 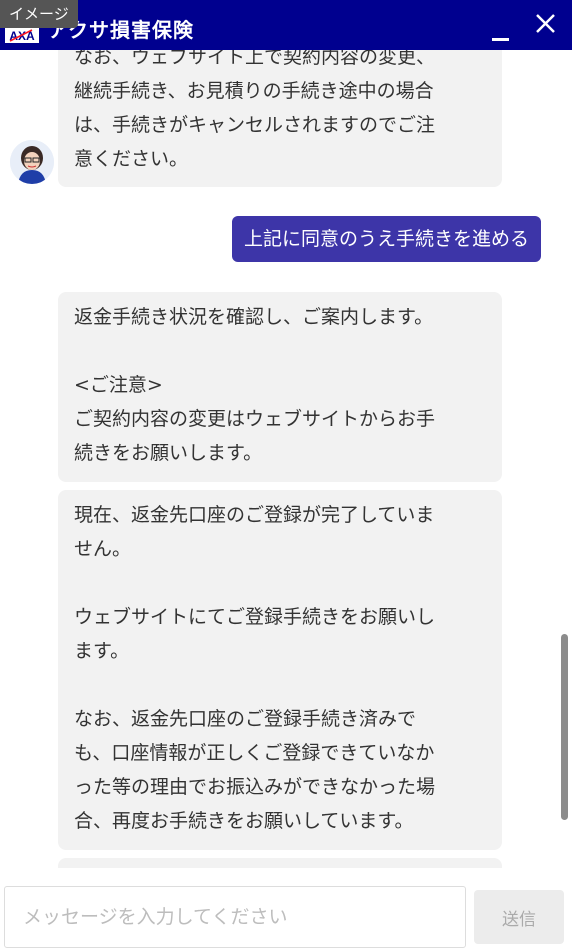 What do you see at coordinates (286, 25) in the screenshot?
I see `chat-header: AXA アクサ損害保険` at bounding box center [286, 25].